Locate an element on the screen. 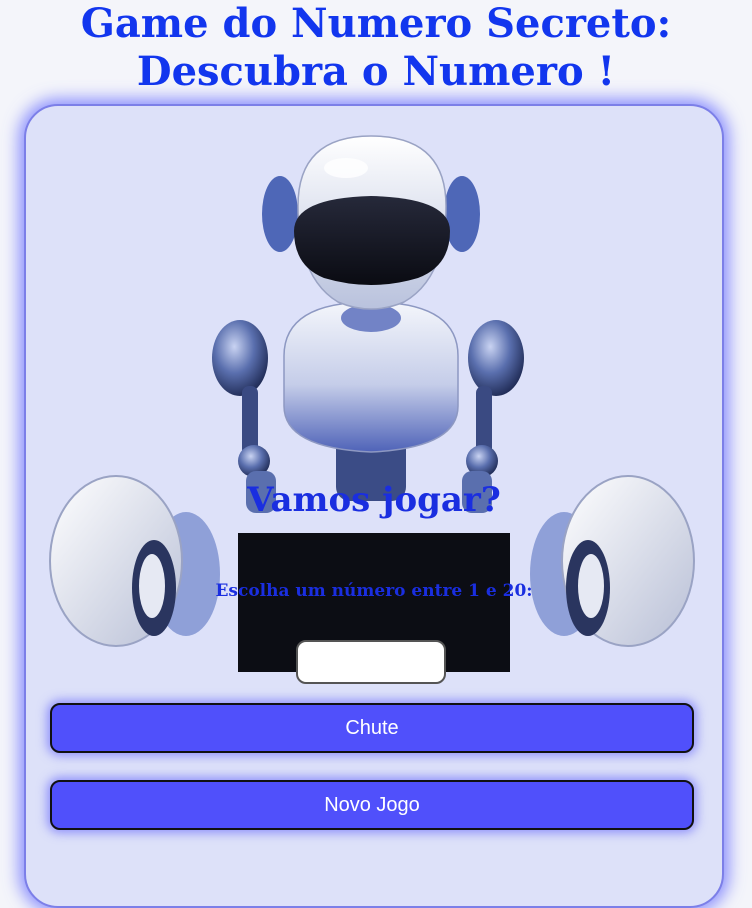  robot-torso is located at coordinates (371, 401).